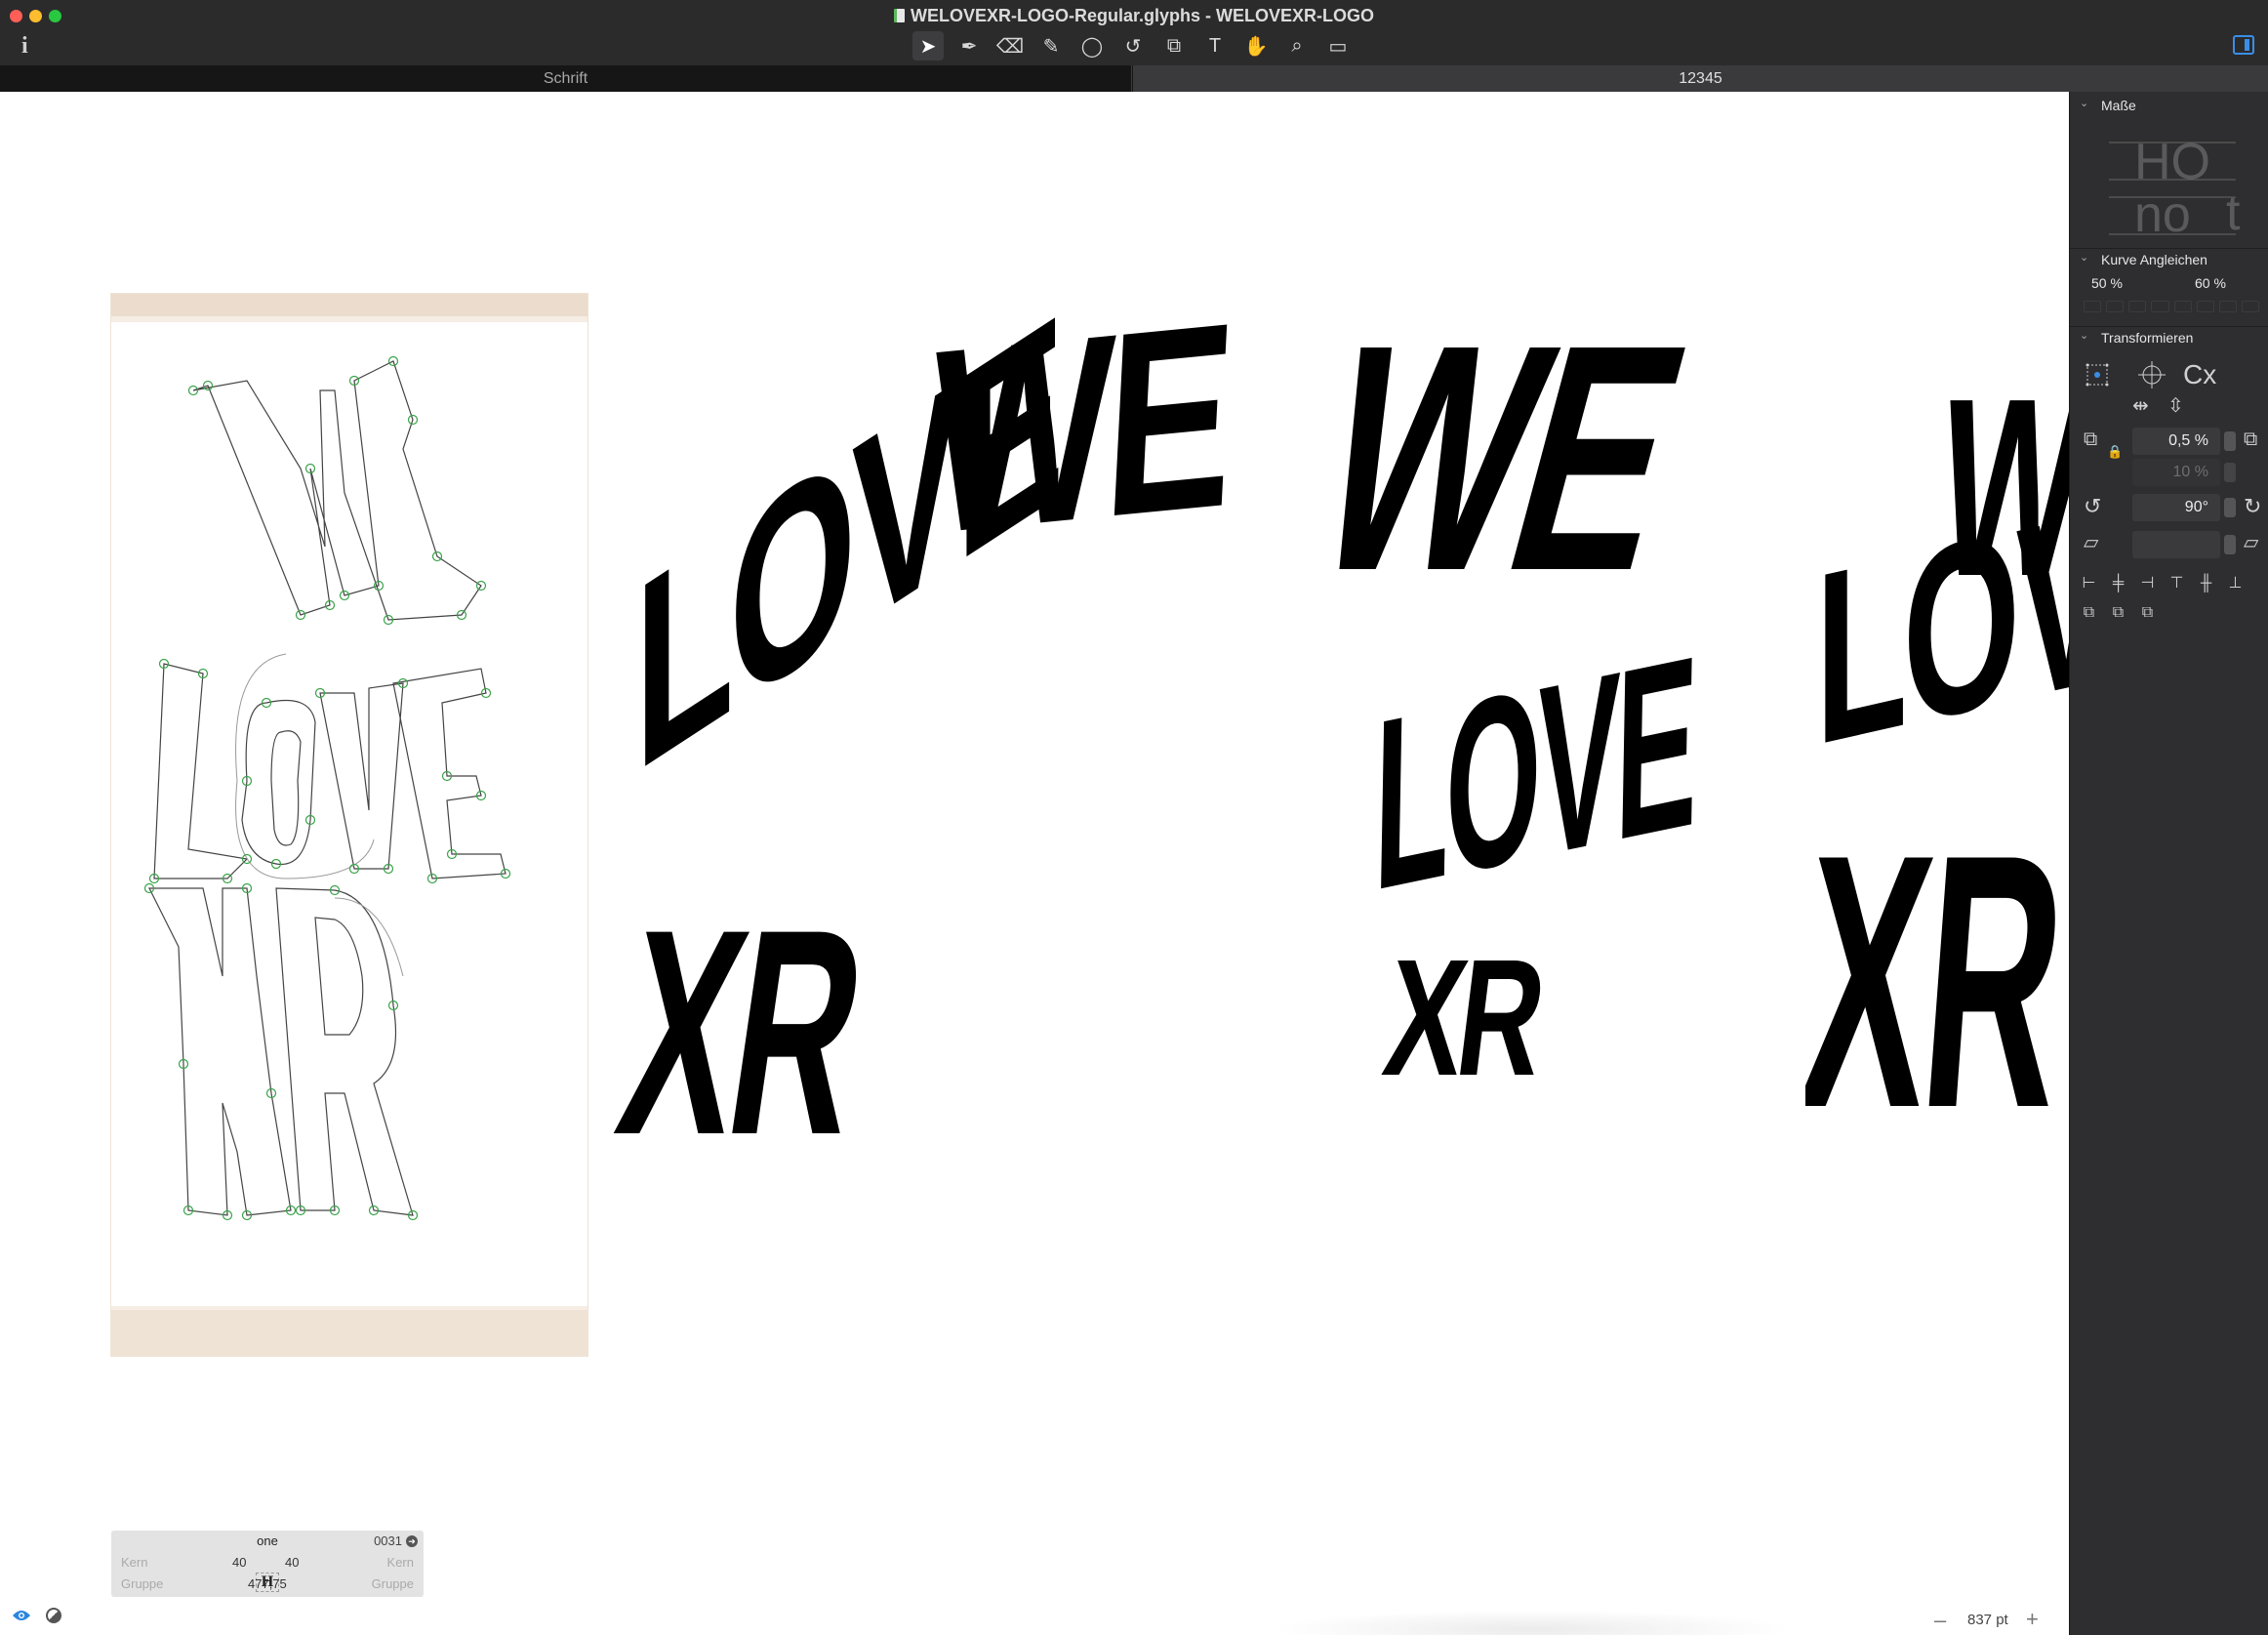 Image resolution: width=2268 pixels, height=1635 pixels. I want to click on align-center-v-icon: ╫, so click(2206, 583).